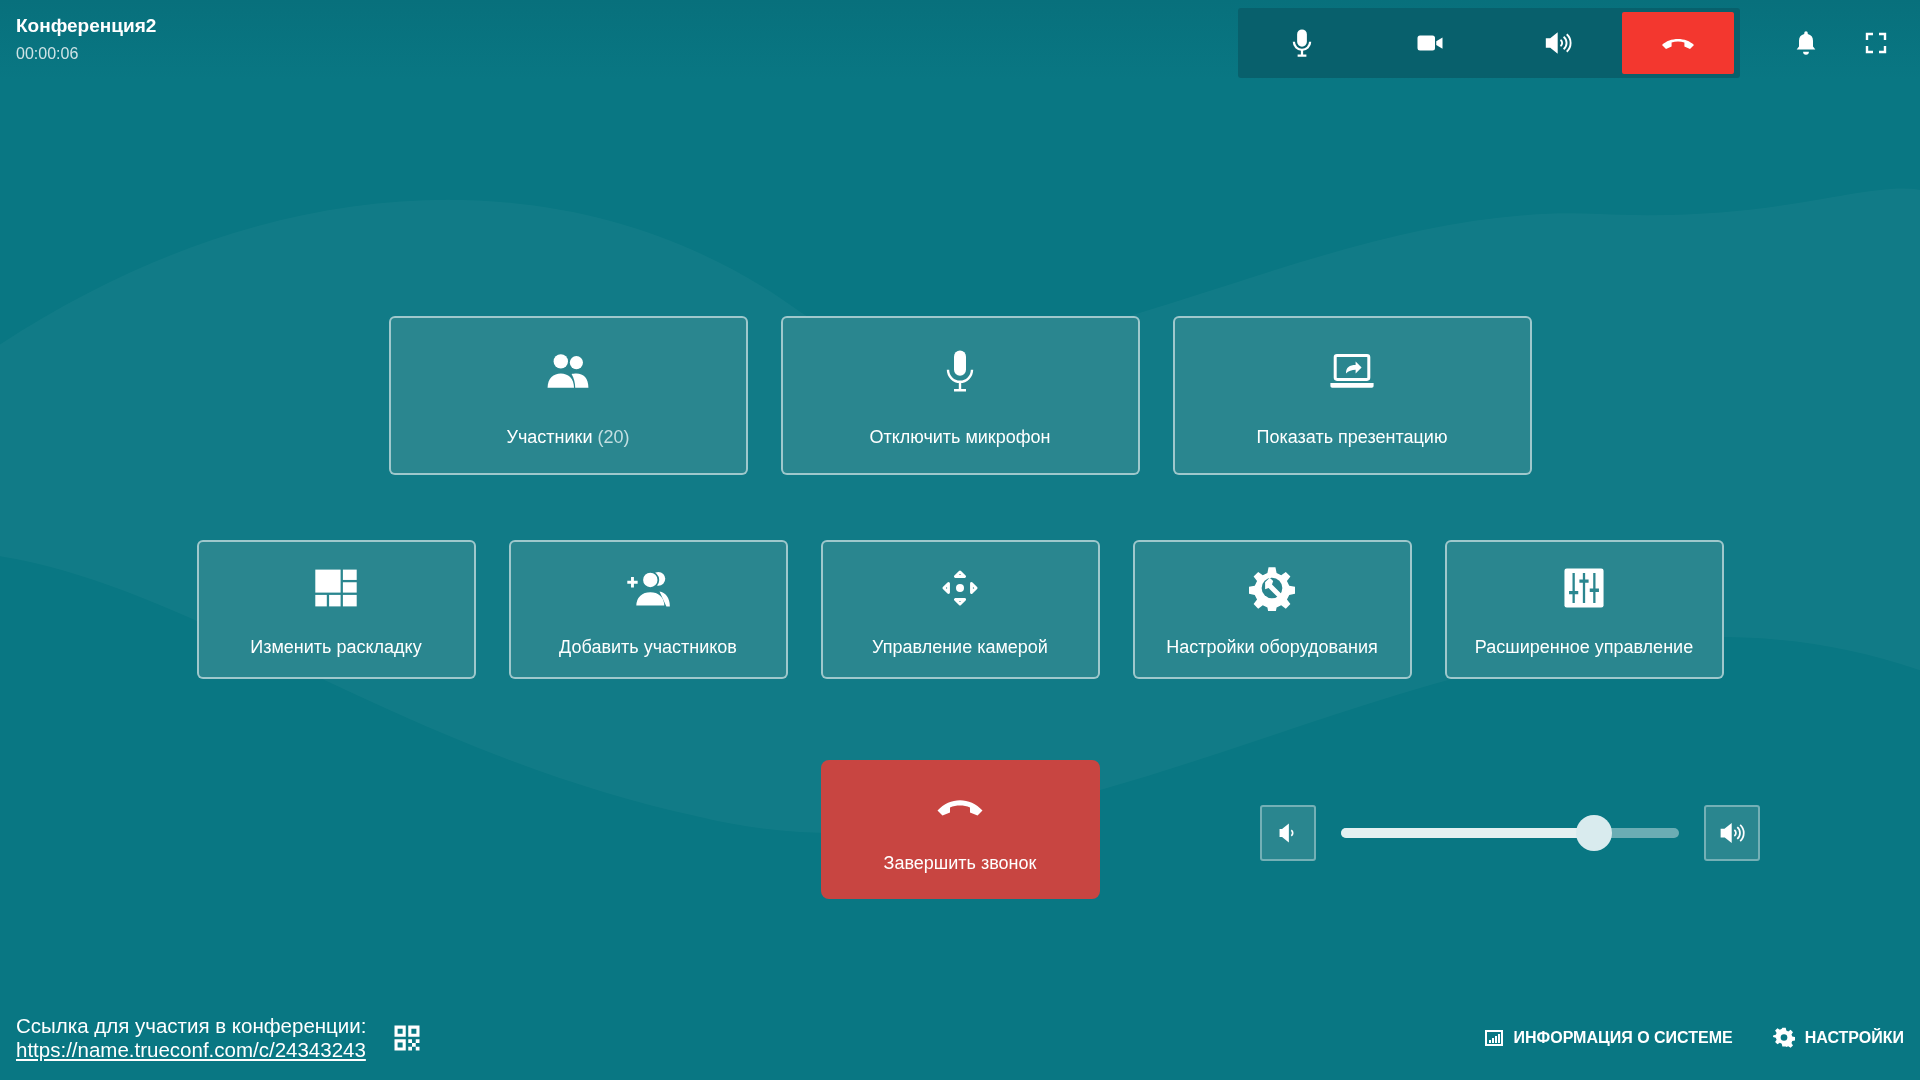  Describe the element at coordinates (1272, 587) in the screenshot. I see `gear-wrench-icon` at that location.